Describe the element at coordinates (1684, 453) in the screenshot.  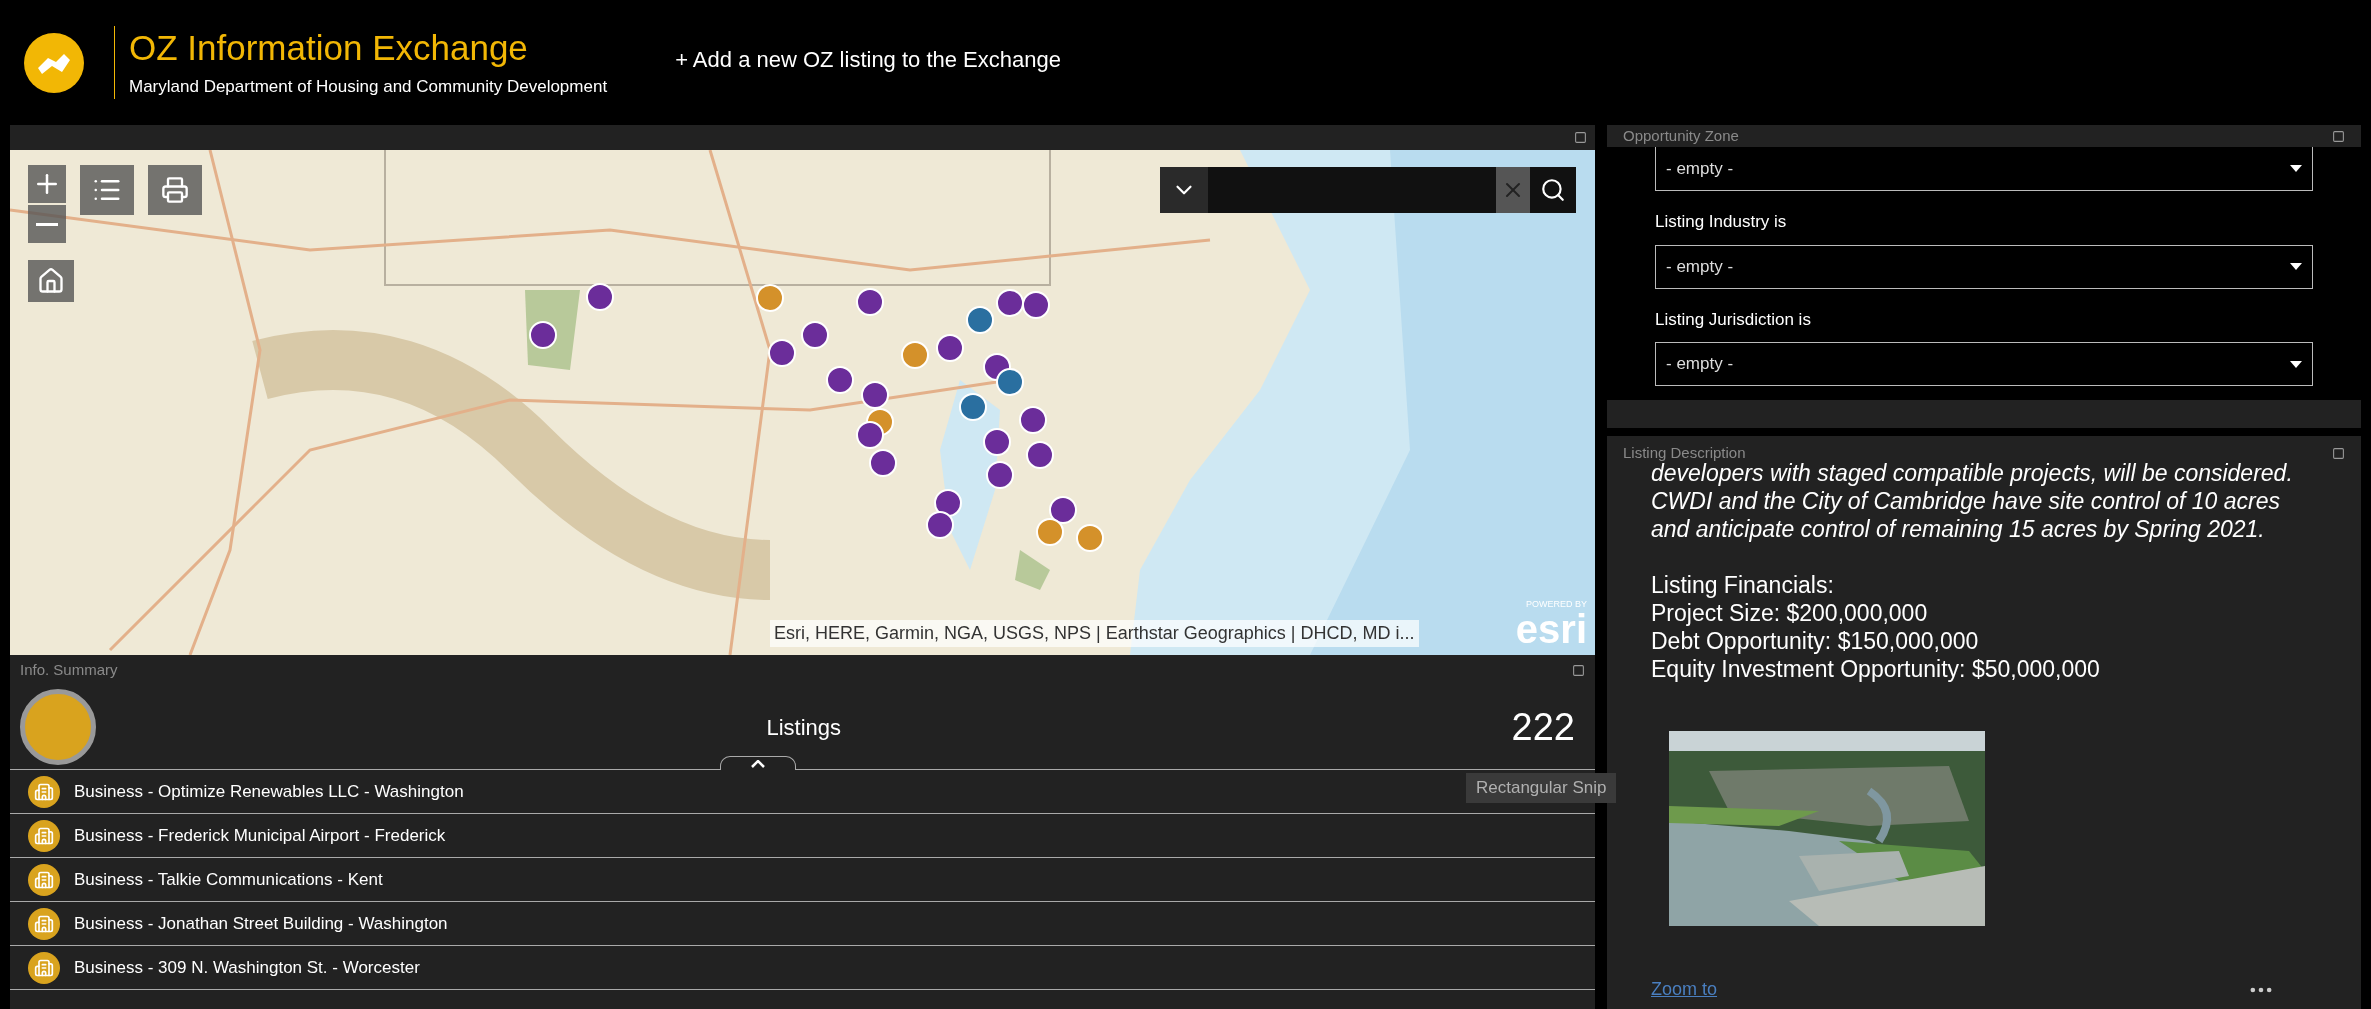
I see `panel-title: Listing Description` at that location.